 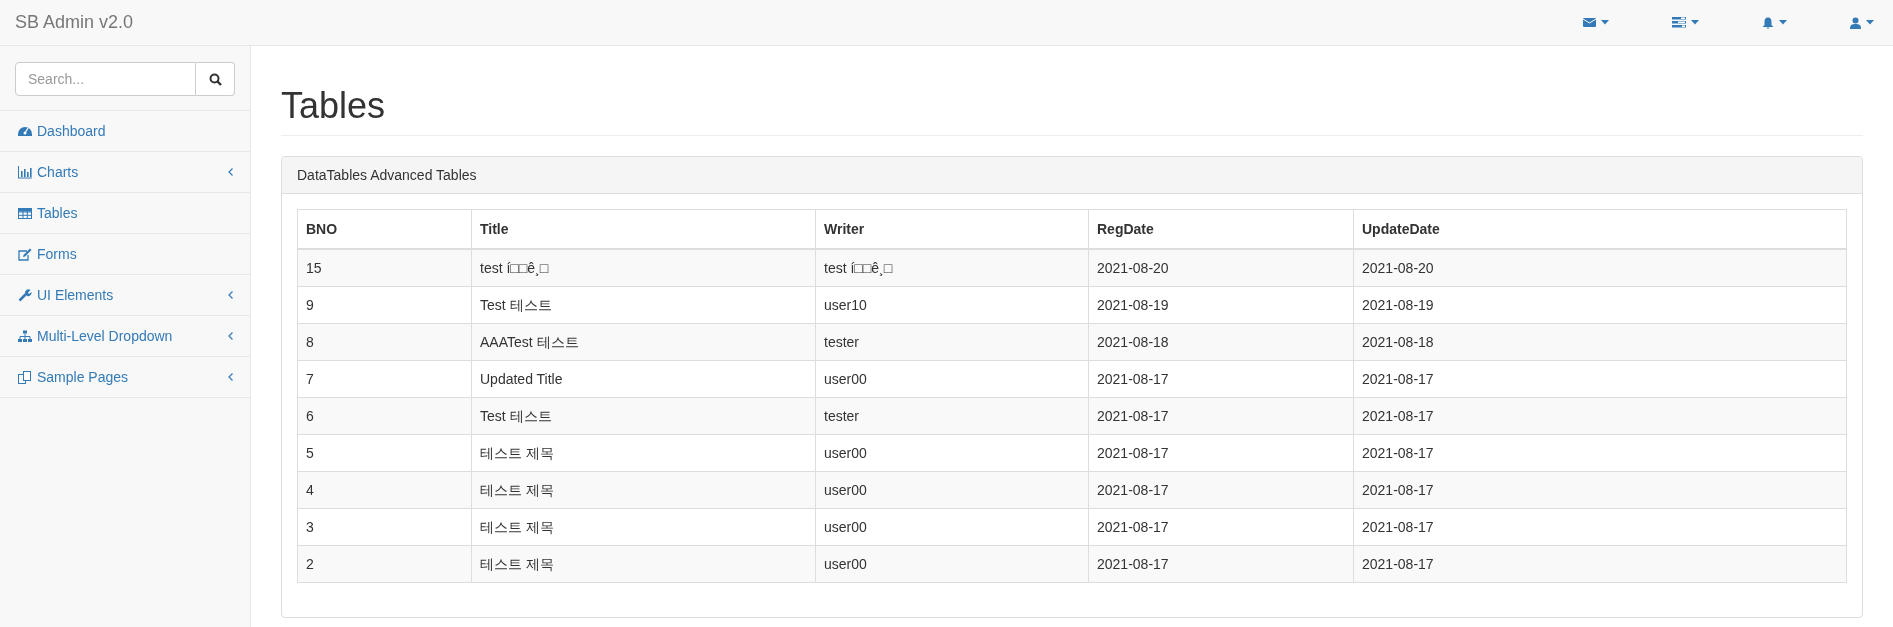 I want to click on envelope-icon, so click(x=1589, y=22).